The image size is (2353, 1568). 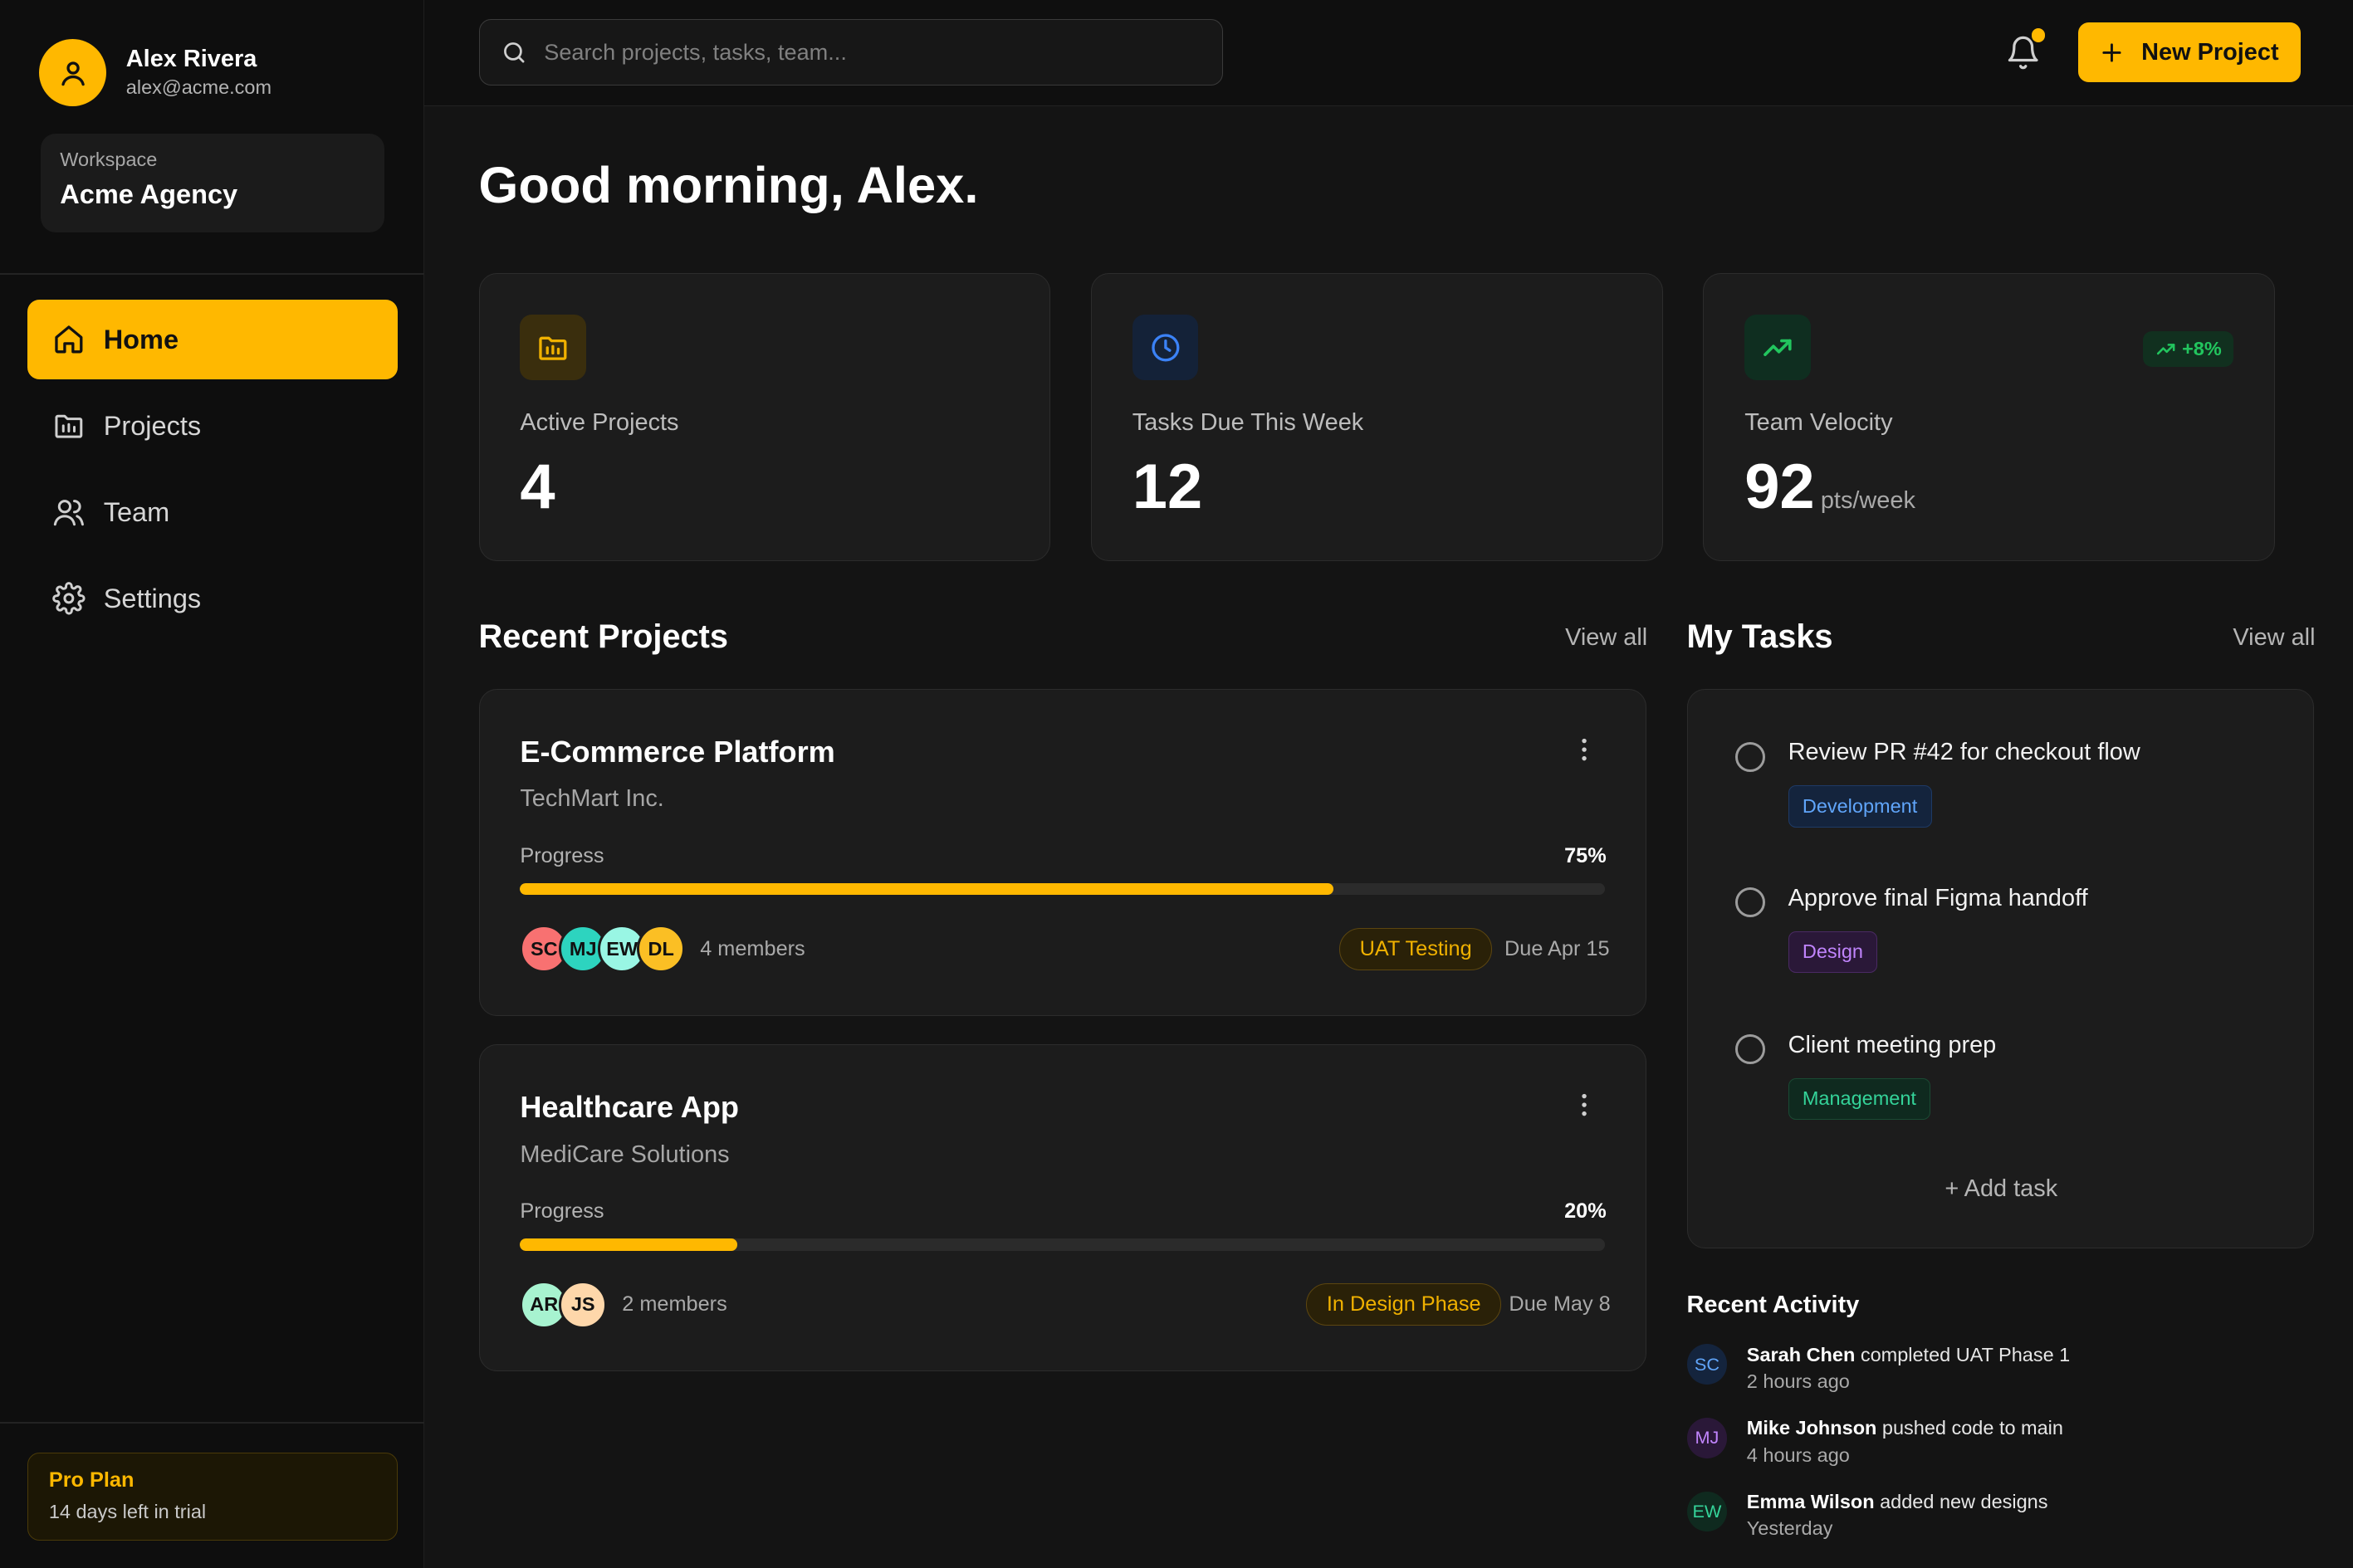 I want to click on status-badge: UAT Testing, so click(x=1416, y=949).